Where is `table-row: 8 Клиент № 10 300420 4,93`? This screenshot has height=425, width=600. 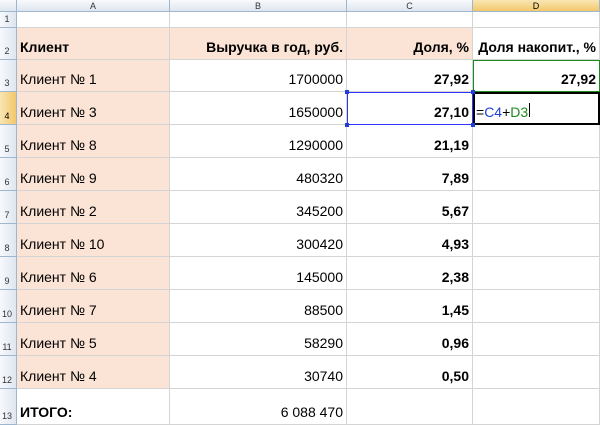 table-row: 8 Клиент № 10 300420 4,93 is located at coordinates (300, 240).